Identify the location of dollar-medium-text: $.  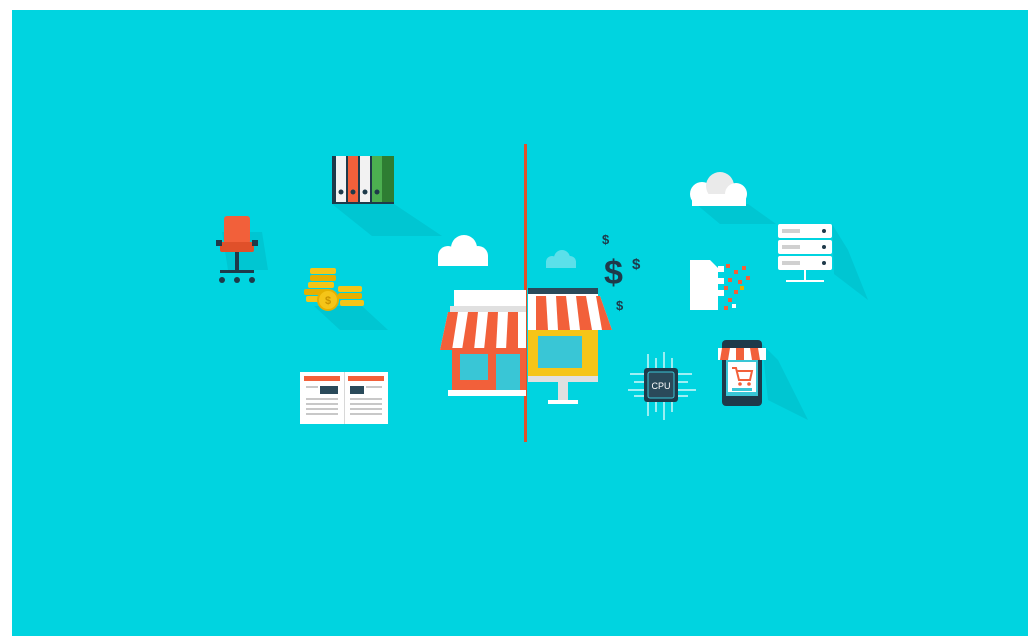
(636, 264).